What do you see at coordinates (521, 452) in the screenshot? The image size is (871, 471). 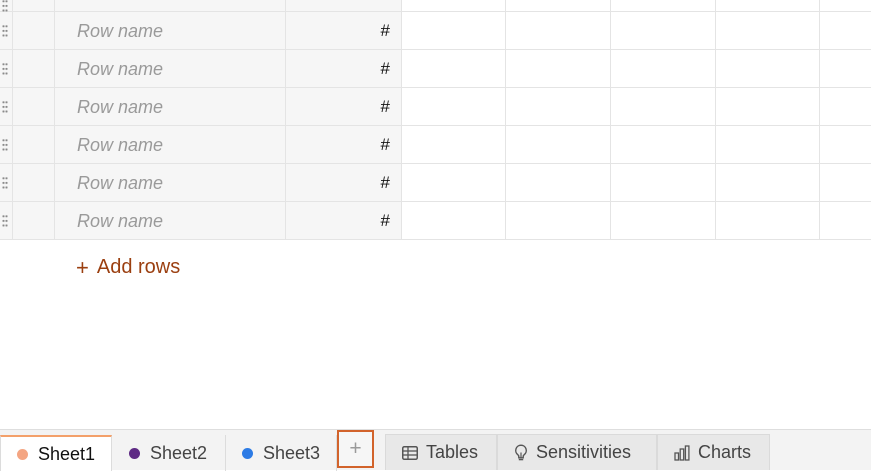 I see `lightbulb-icon` at bounding box center [521, 452].